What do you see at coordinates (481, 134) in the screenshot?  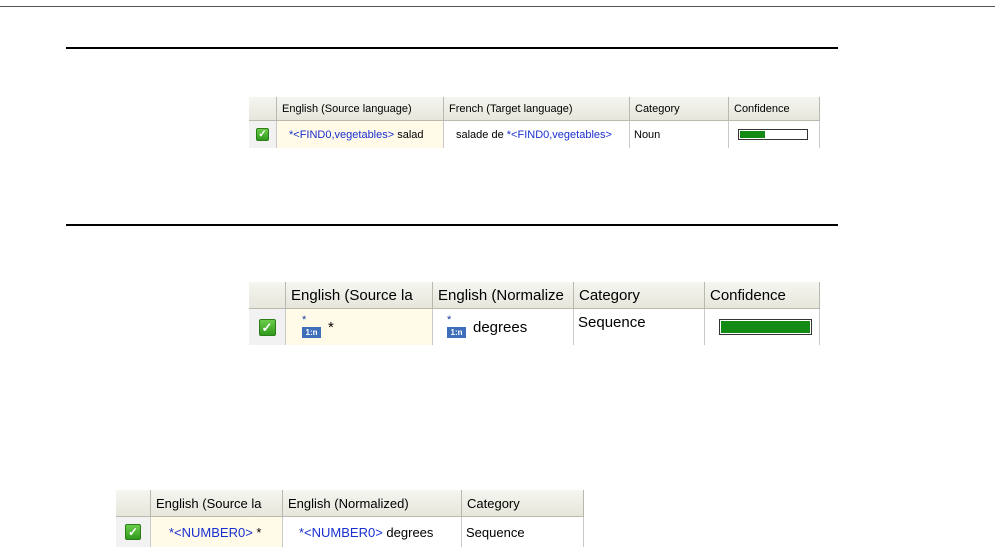 I see `target-text: salade de` at bounding box center [481, 134].